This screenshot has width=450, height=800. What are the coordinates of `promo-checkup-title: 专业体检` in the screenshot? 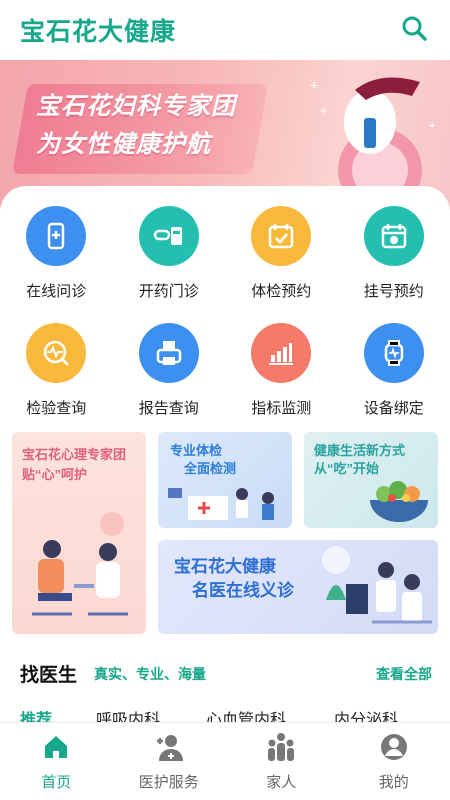 It's located at (196, 450).